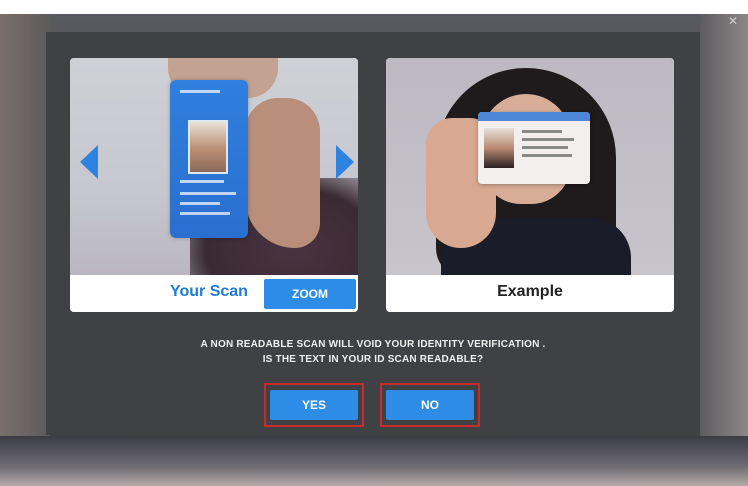  I want to click on arrow-right-icon, so click(345, 162).